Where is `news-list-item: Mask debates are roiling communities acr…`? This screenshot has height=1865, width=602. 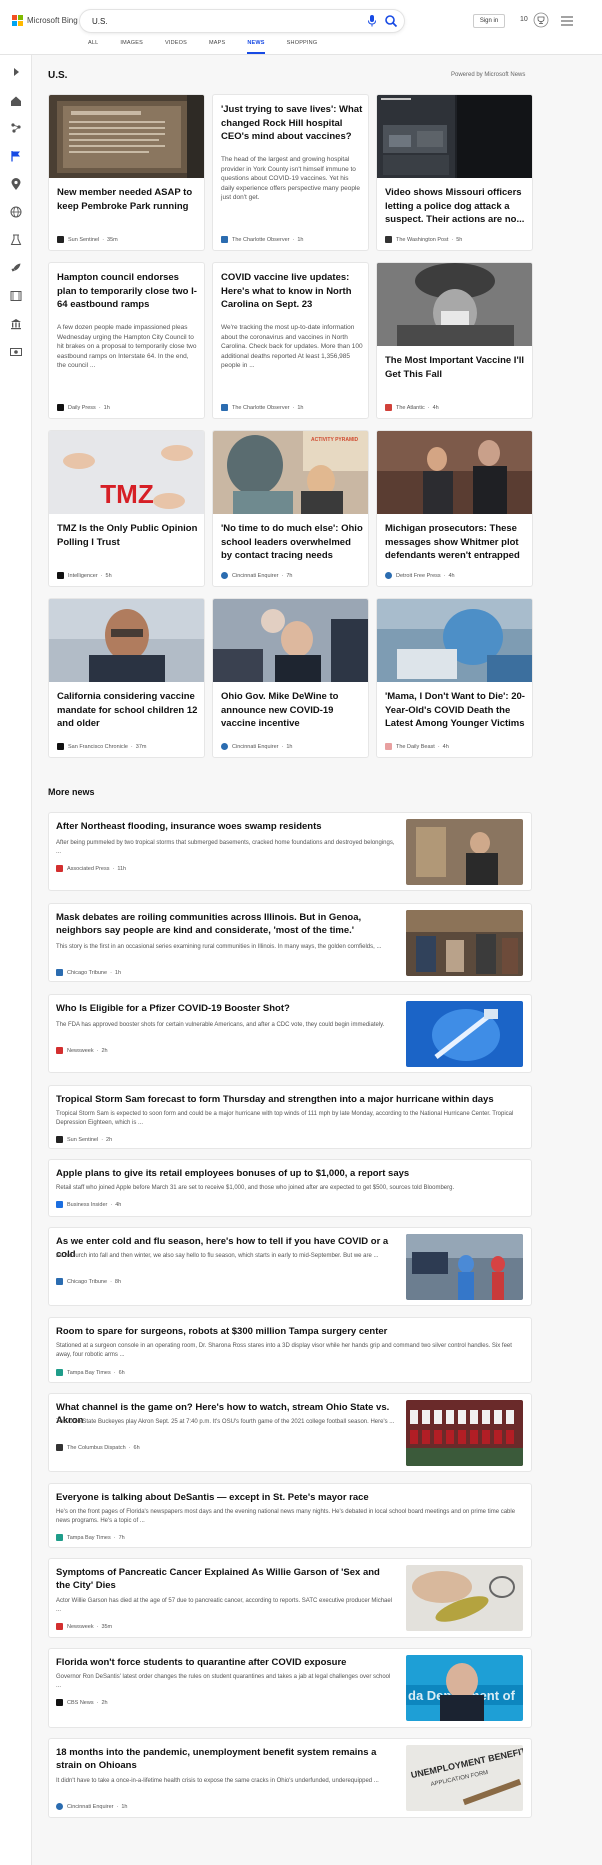 news-list-item: Mask debates are roiling communities acr… is located at coordinates (290, 942).